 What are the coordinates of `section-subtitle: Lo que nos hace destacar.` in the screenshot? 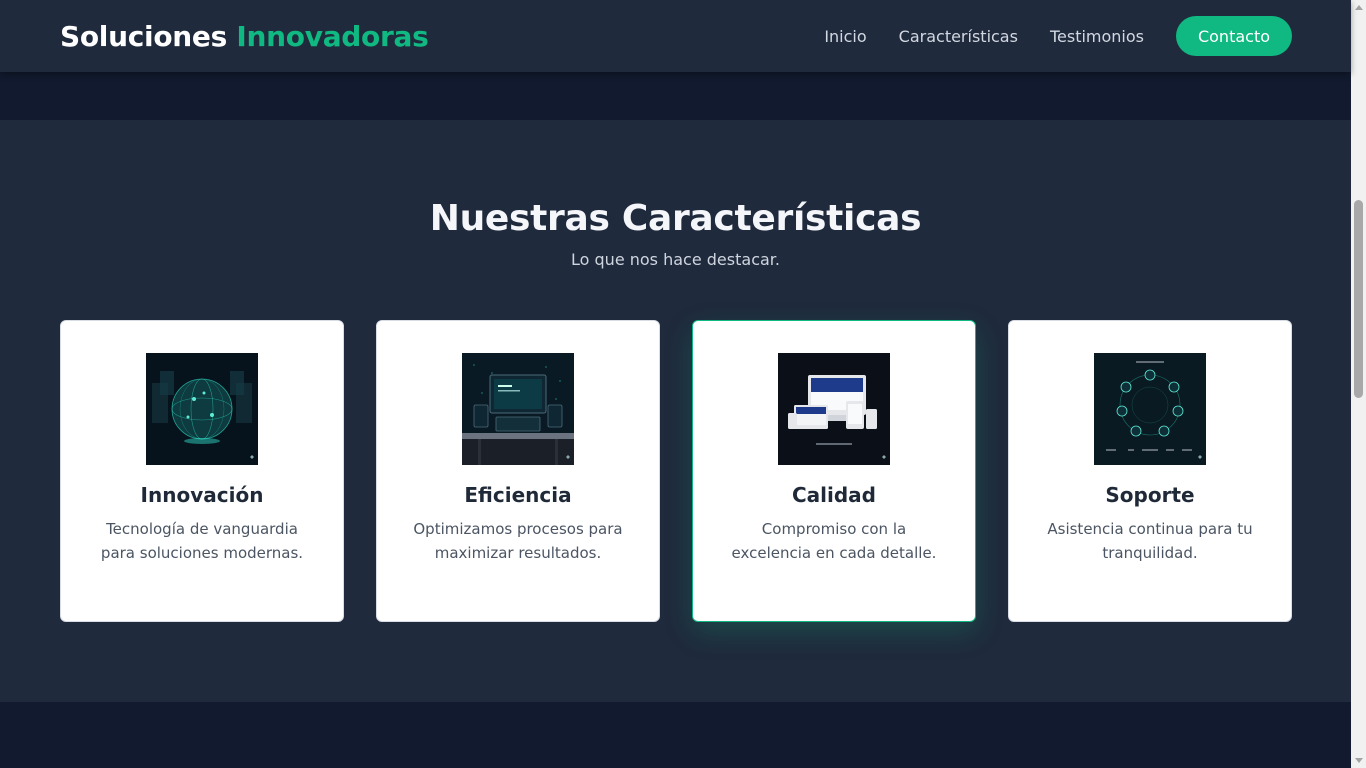 It's located at (675, 259).